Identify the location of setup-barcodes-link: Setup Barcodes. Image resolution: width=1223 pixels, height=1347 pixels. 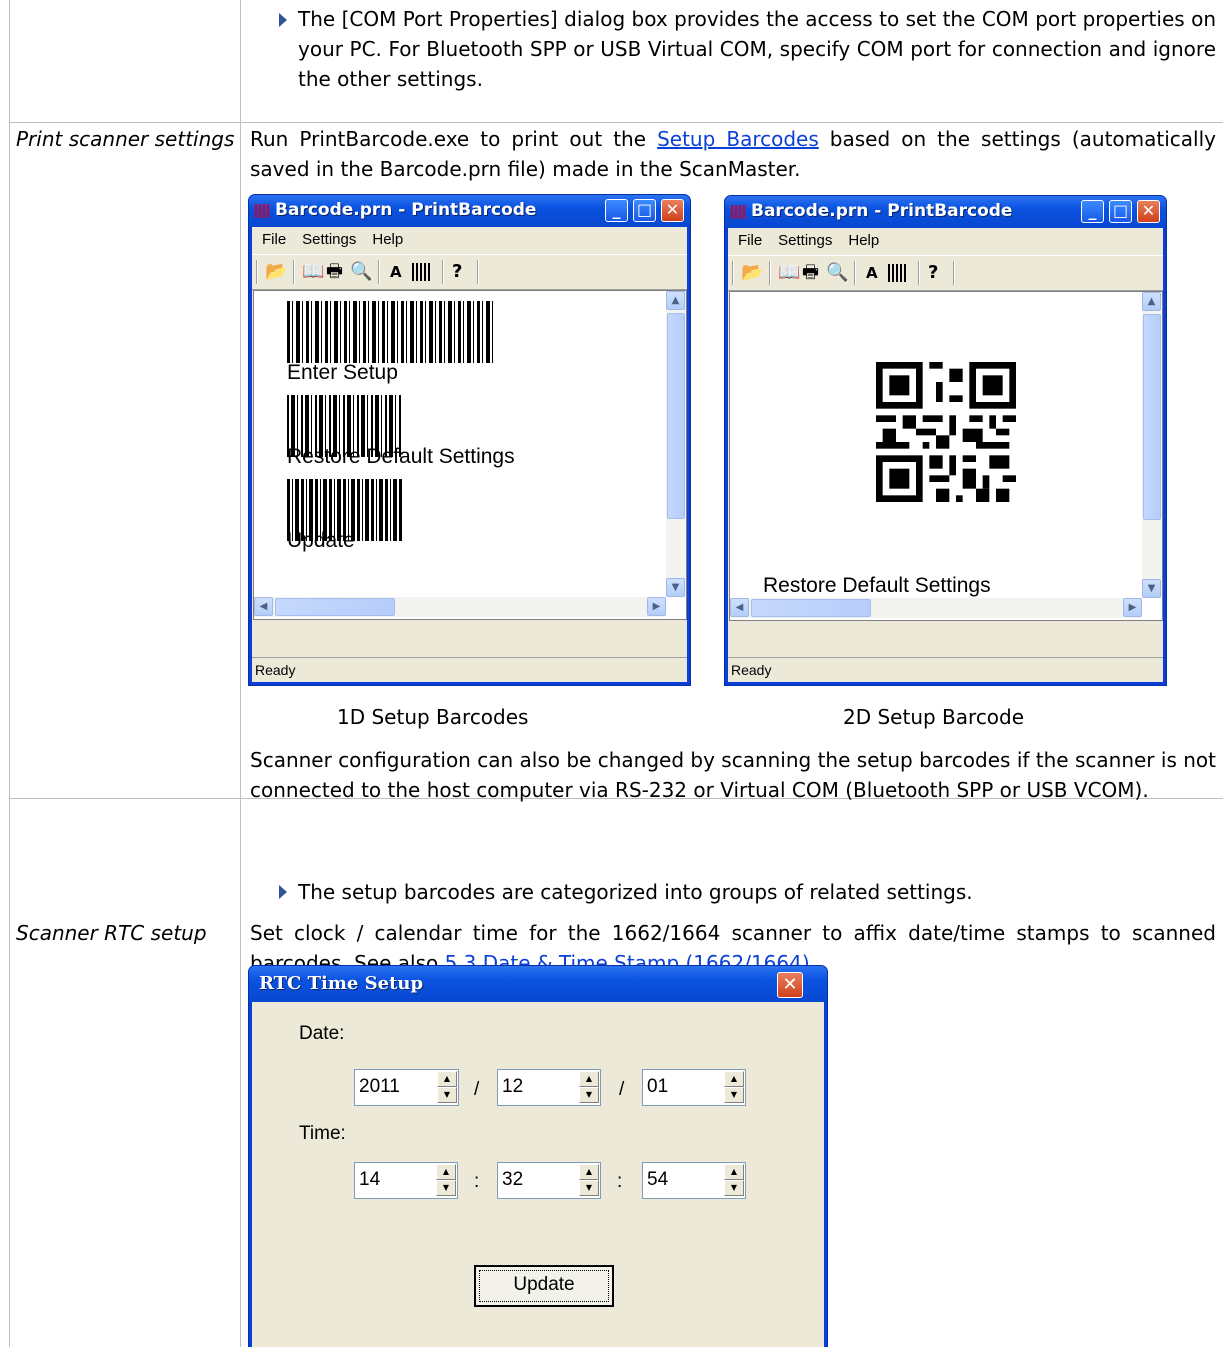
(738, 139).